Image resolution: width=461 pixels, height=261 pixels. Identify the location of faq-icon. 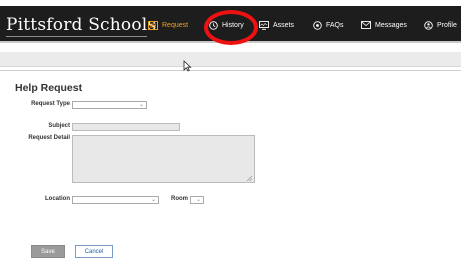
(317, 25).